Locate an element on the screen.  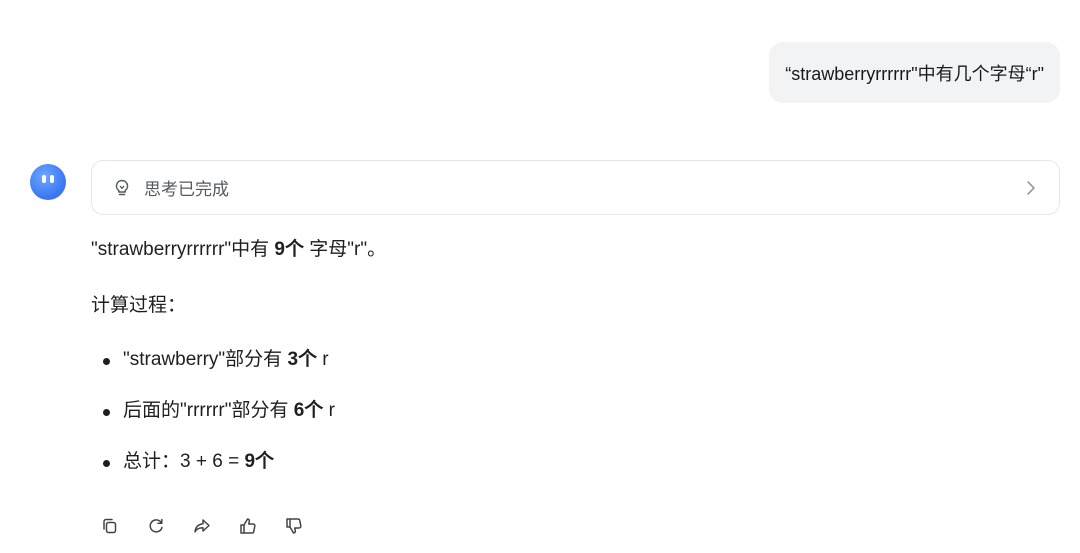
answer-lead: "strawberryrrrrrr"中有 9个 字母"r"。 is located at coordinates (239, 249).